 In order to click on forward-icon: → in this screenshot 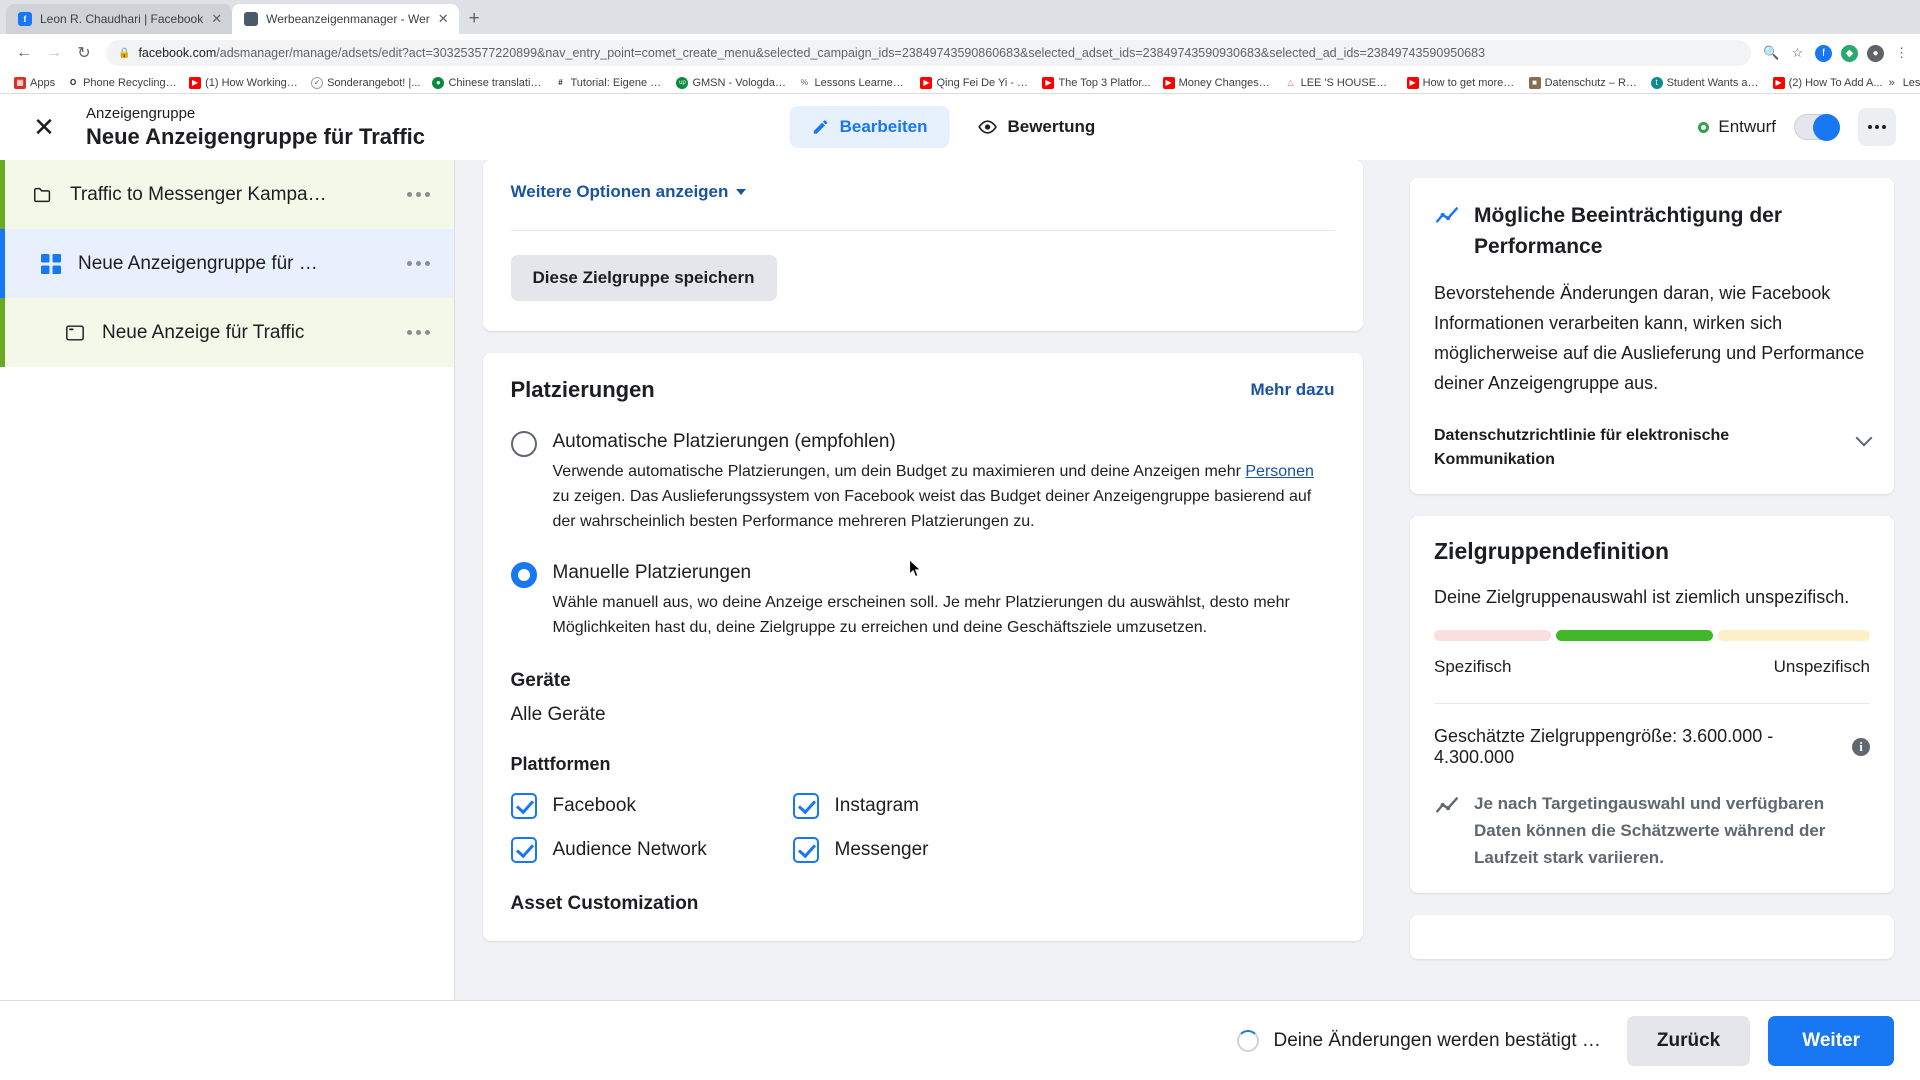, I will do `click(54, 53)`.